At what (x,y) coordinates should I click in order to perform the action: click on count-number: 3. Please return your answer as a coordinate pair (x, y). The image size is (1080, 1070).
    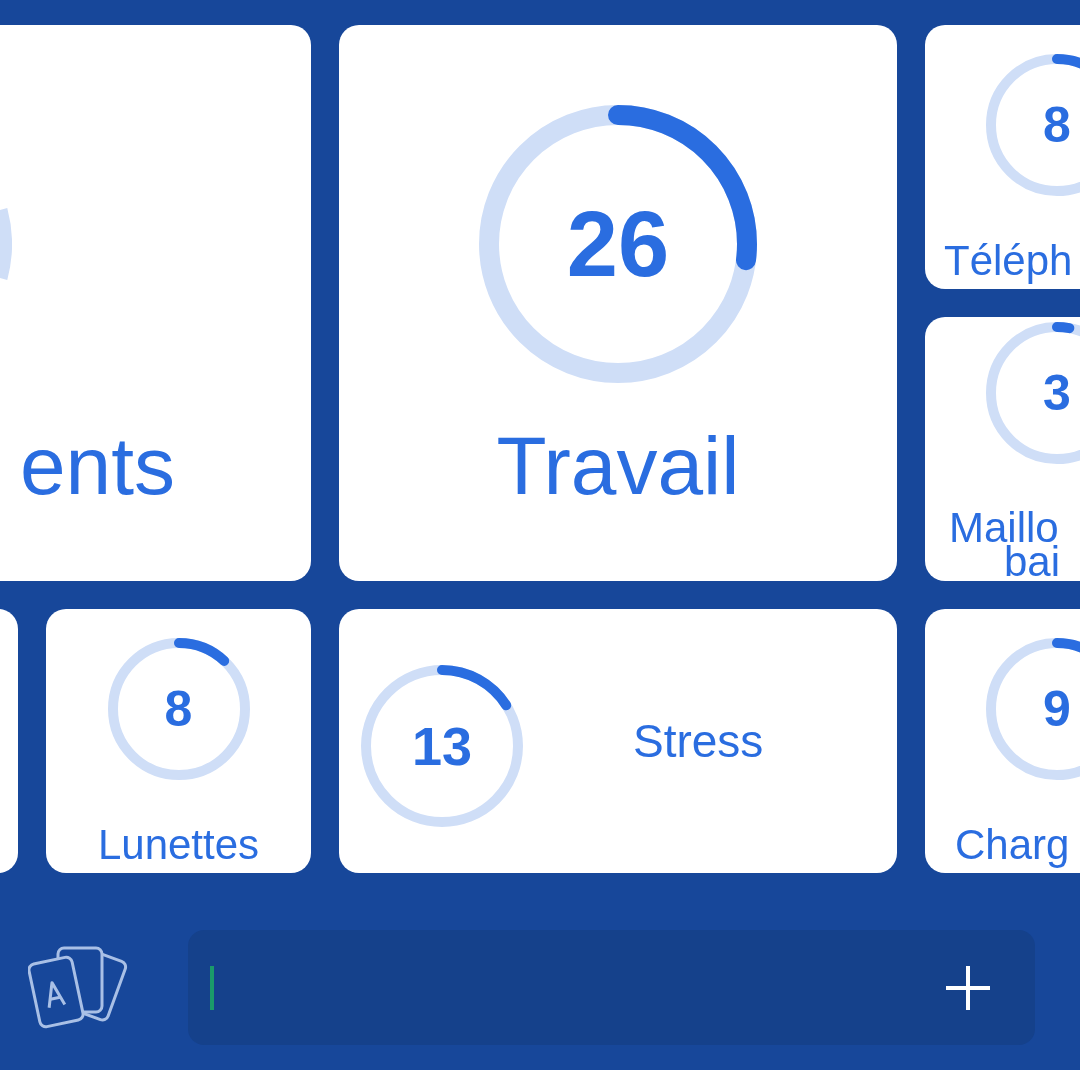
    Looking at the image, I should click on (1057, 393).